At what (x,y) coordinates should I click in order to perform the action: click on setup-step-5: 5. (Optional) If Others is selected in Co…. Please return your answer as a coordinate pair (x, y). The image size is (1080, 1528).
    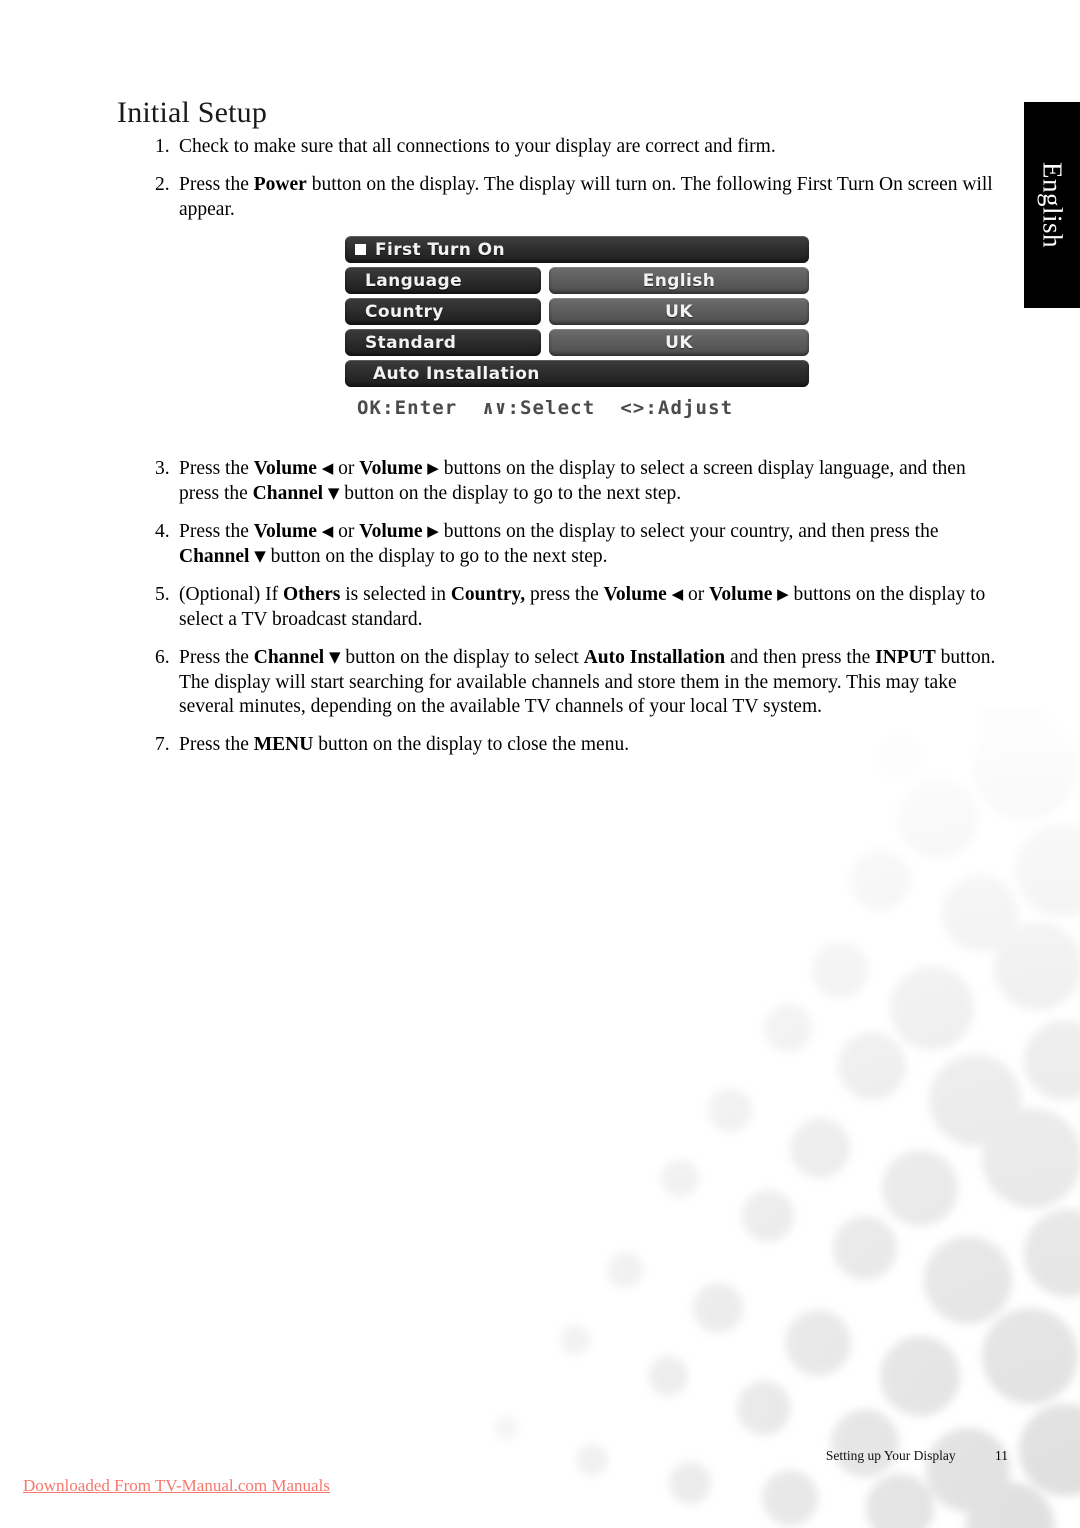
    Looking at the image, I should click on (580, 608).